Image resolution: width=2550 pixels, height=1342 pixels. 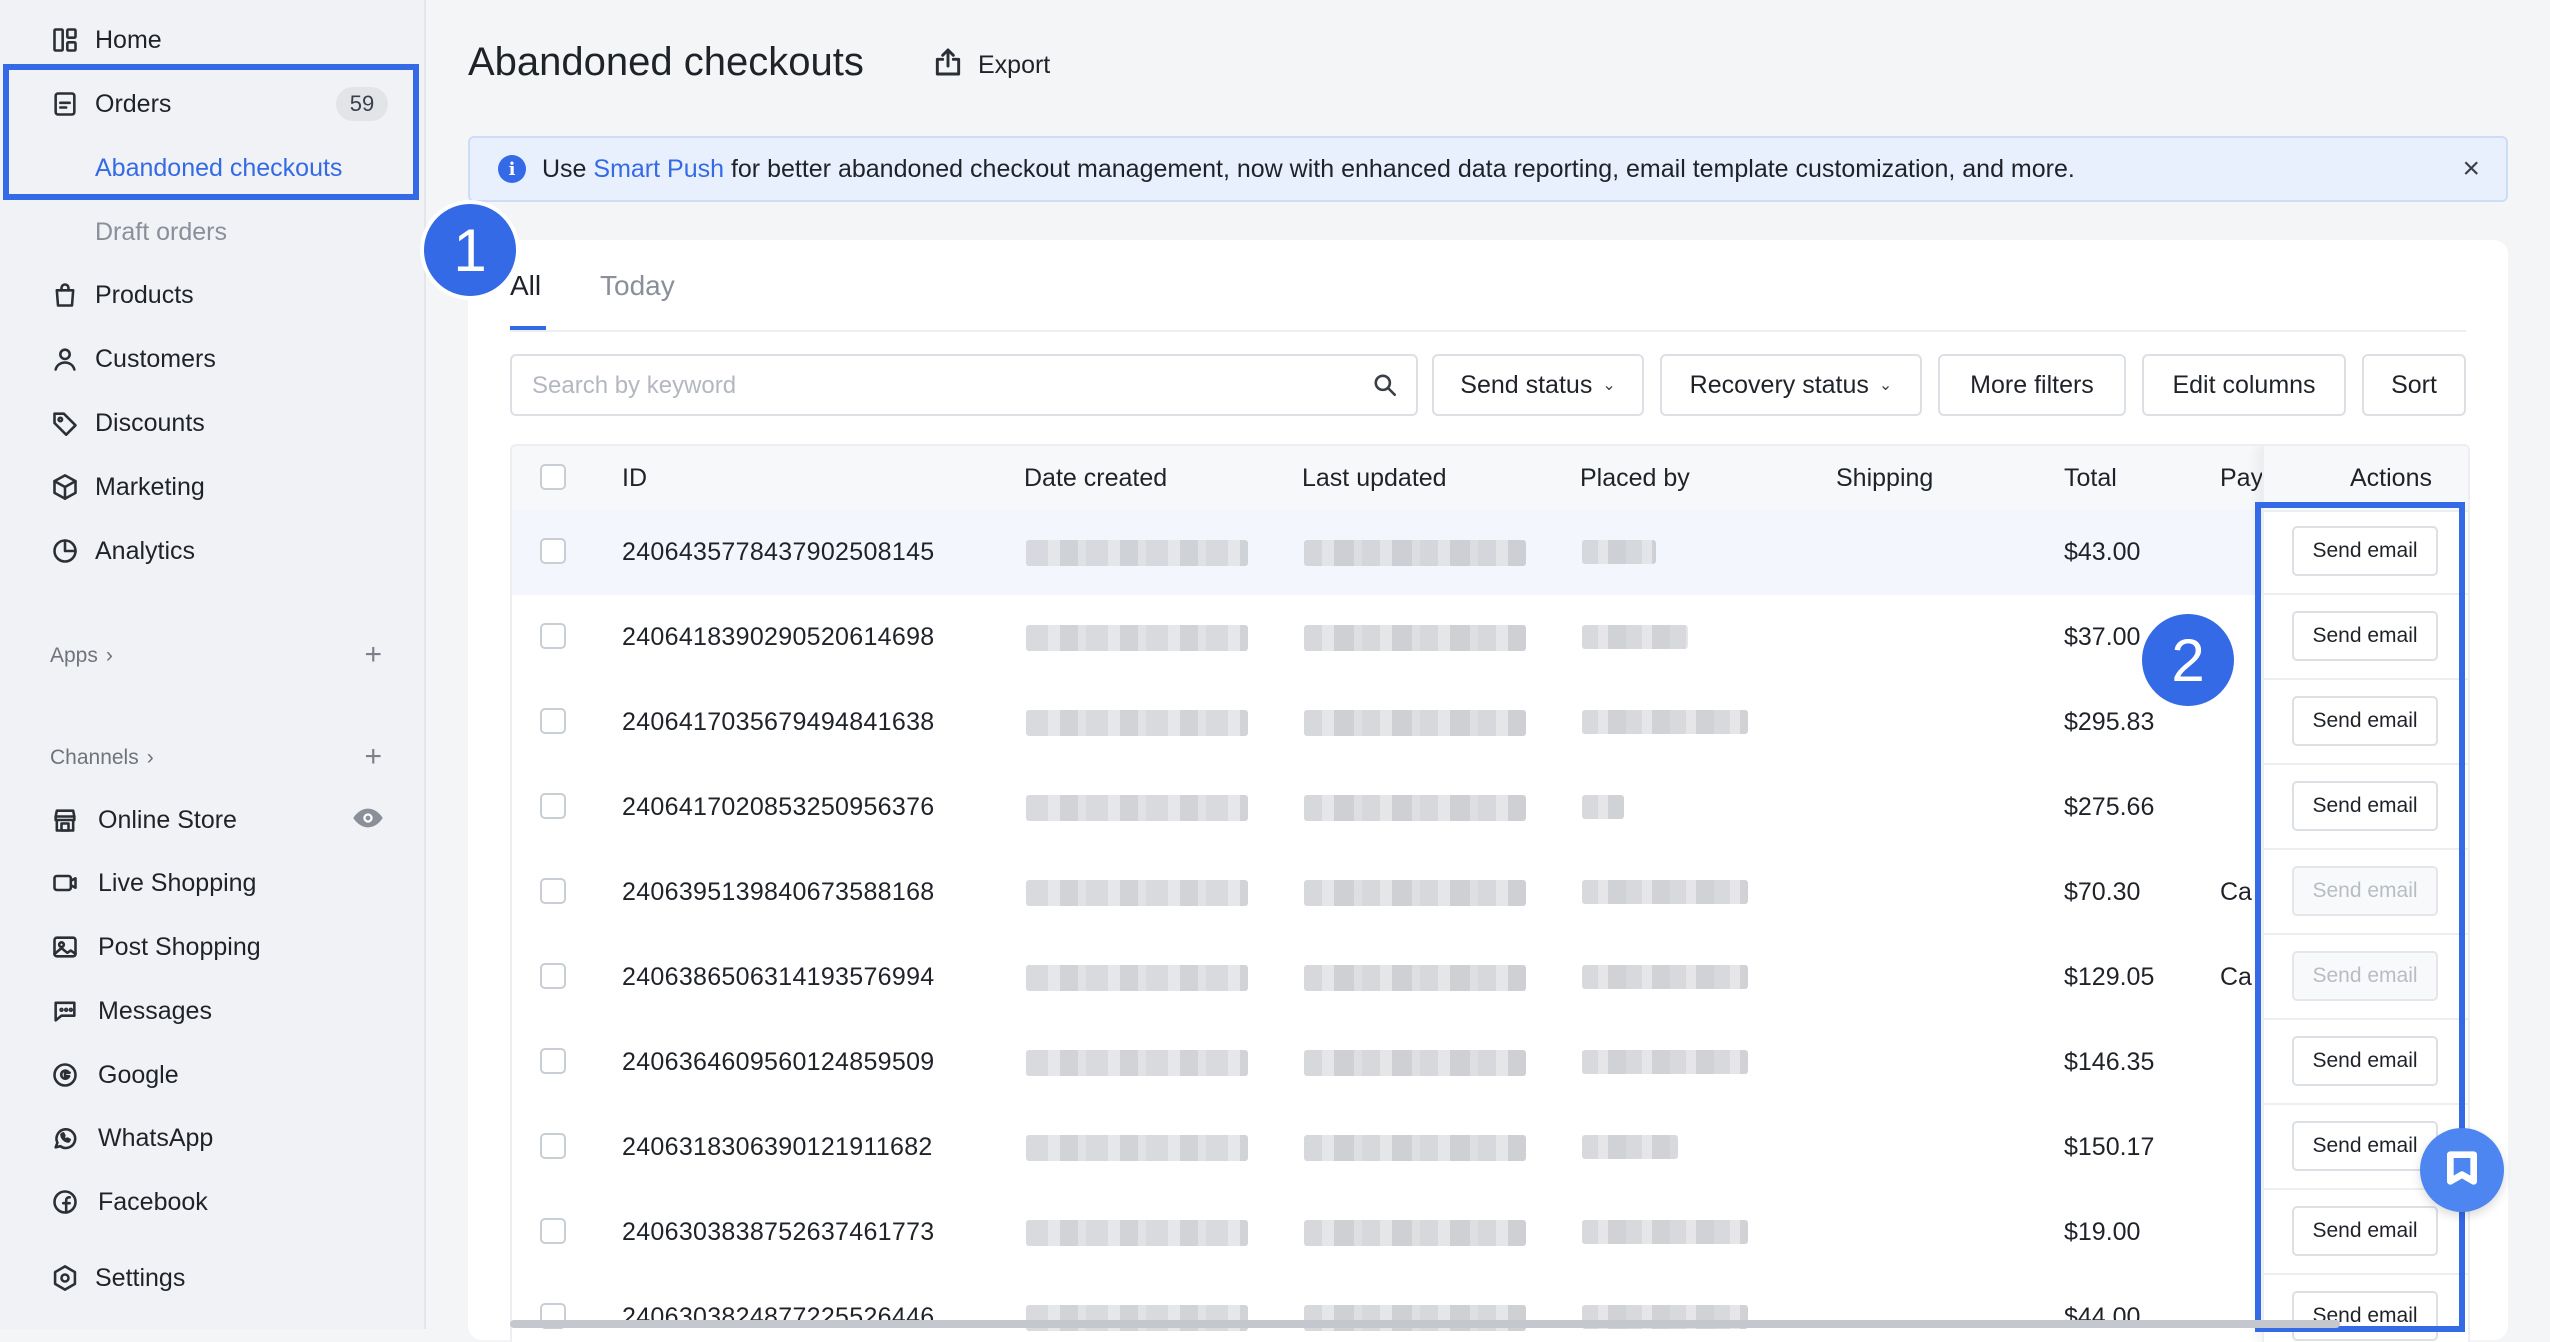 What do you see at coordinates (373, 655) in the screenshot?
I see `add-app-icon: +` at bounding box center [373, 655].